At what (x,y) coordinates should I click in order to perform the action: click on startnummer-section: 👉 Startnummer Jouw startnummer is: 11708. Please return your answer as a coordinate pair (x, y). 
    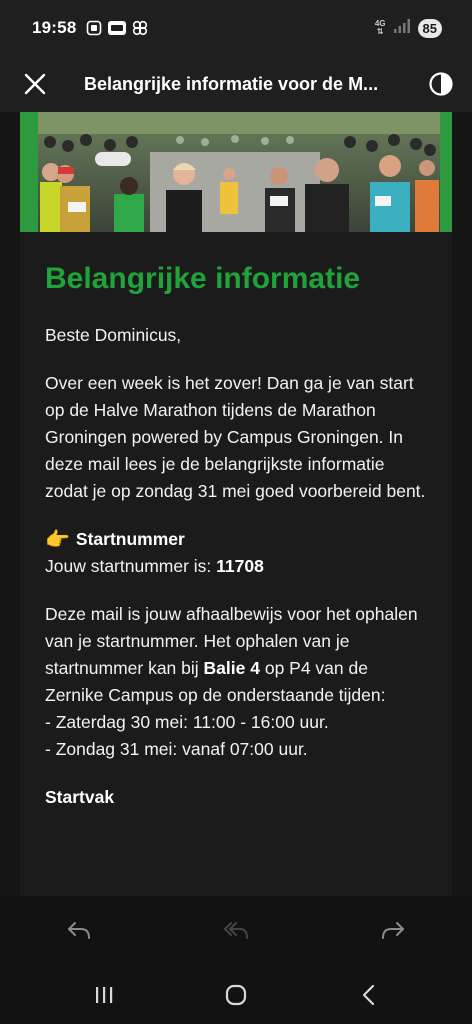
    Looking at the image, I should click on (236, 553).